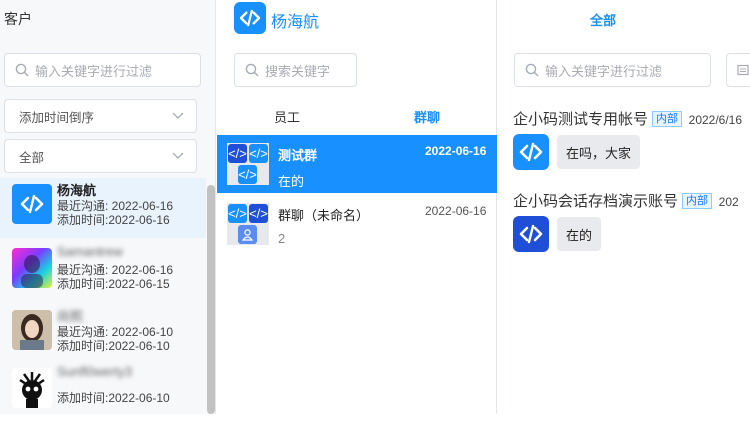  I want to click on message-sender: 企小码会话存档演示账号, so click(596, 201).